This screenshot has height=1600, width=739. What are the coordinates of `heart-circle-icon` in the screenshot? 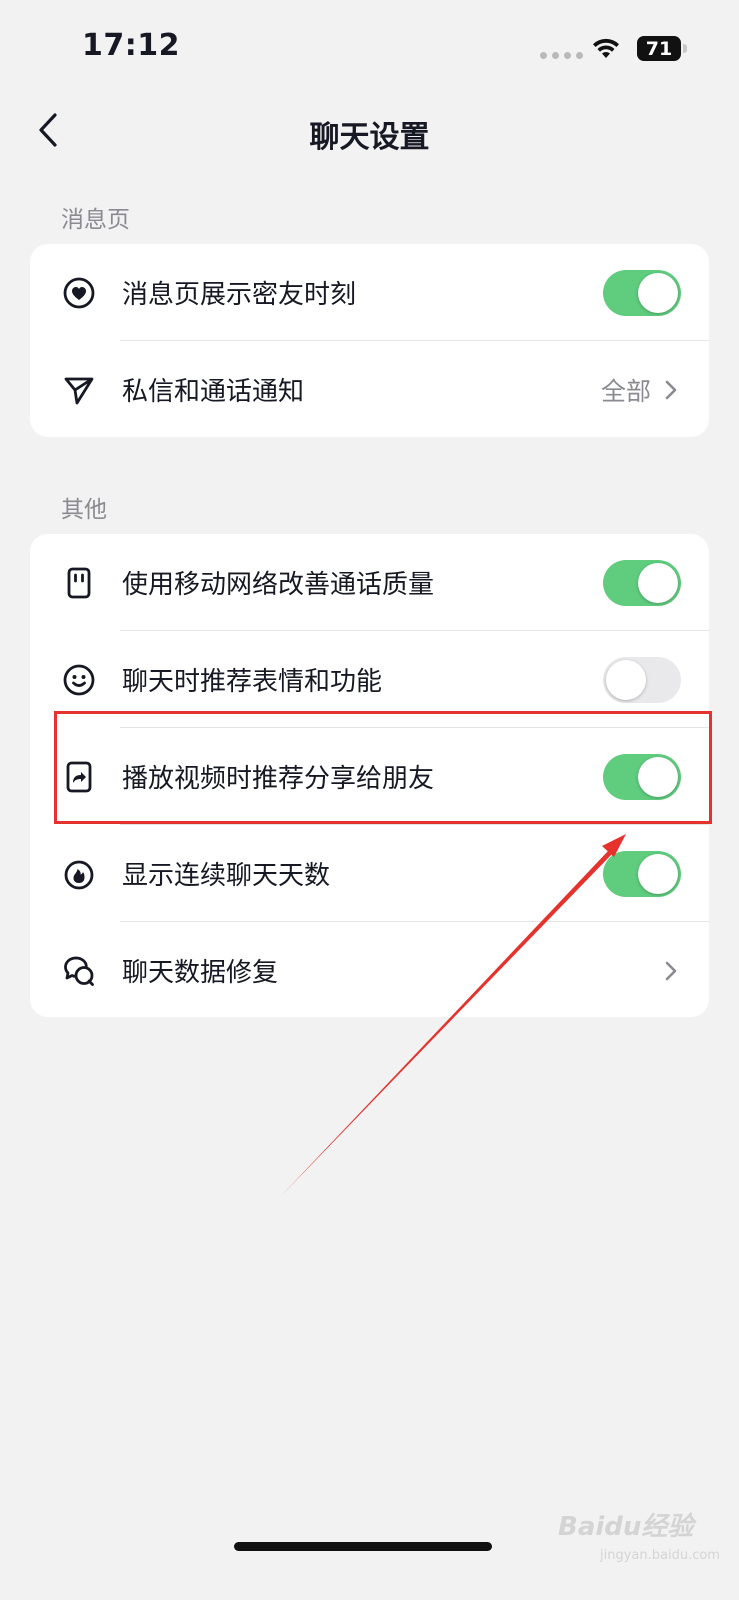 It's located at (79, 293).